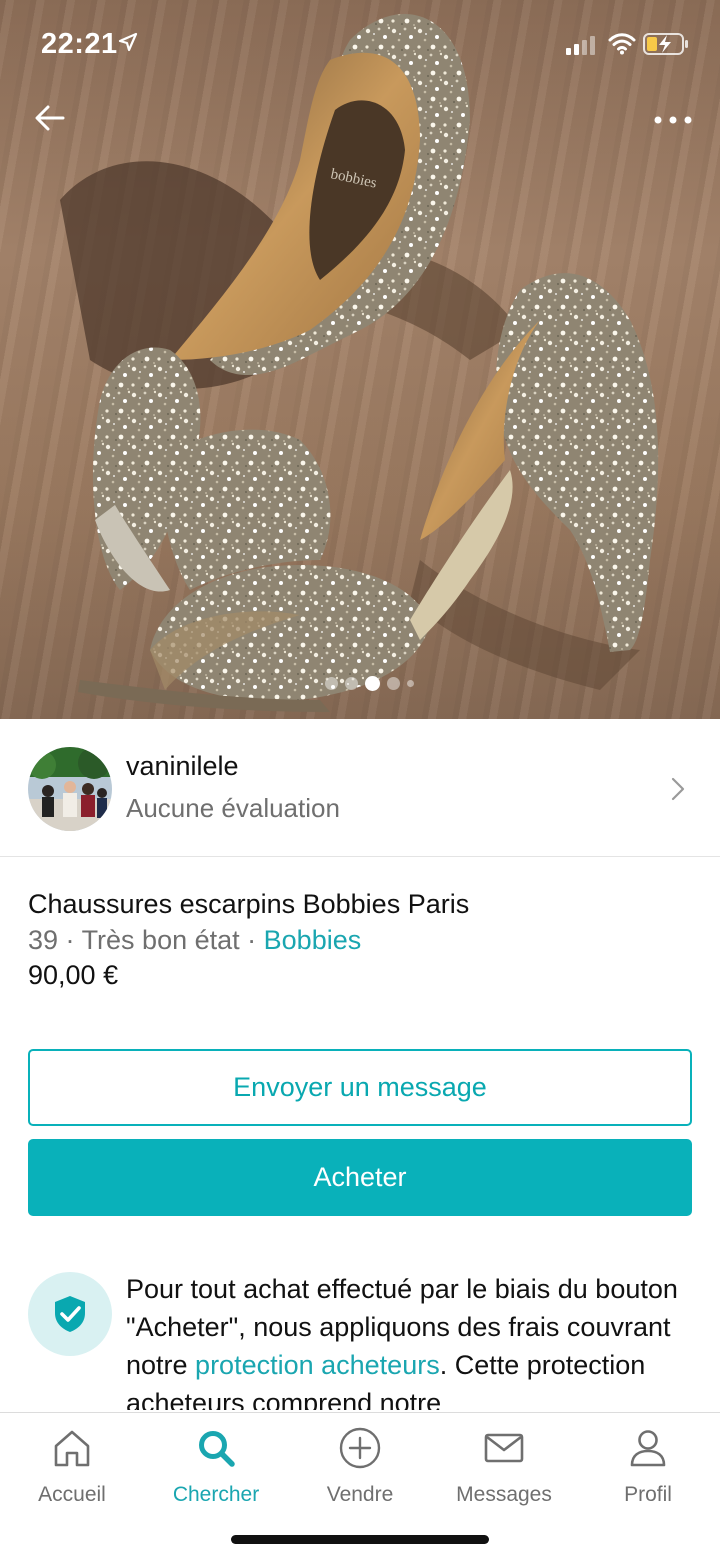 Image resolution: width=720 pixels, height=1557 pixels. Describe the element at coordinates (648, 1448) in the screenshot. I see `user-icon` at that location.